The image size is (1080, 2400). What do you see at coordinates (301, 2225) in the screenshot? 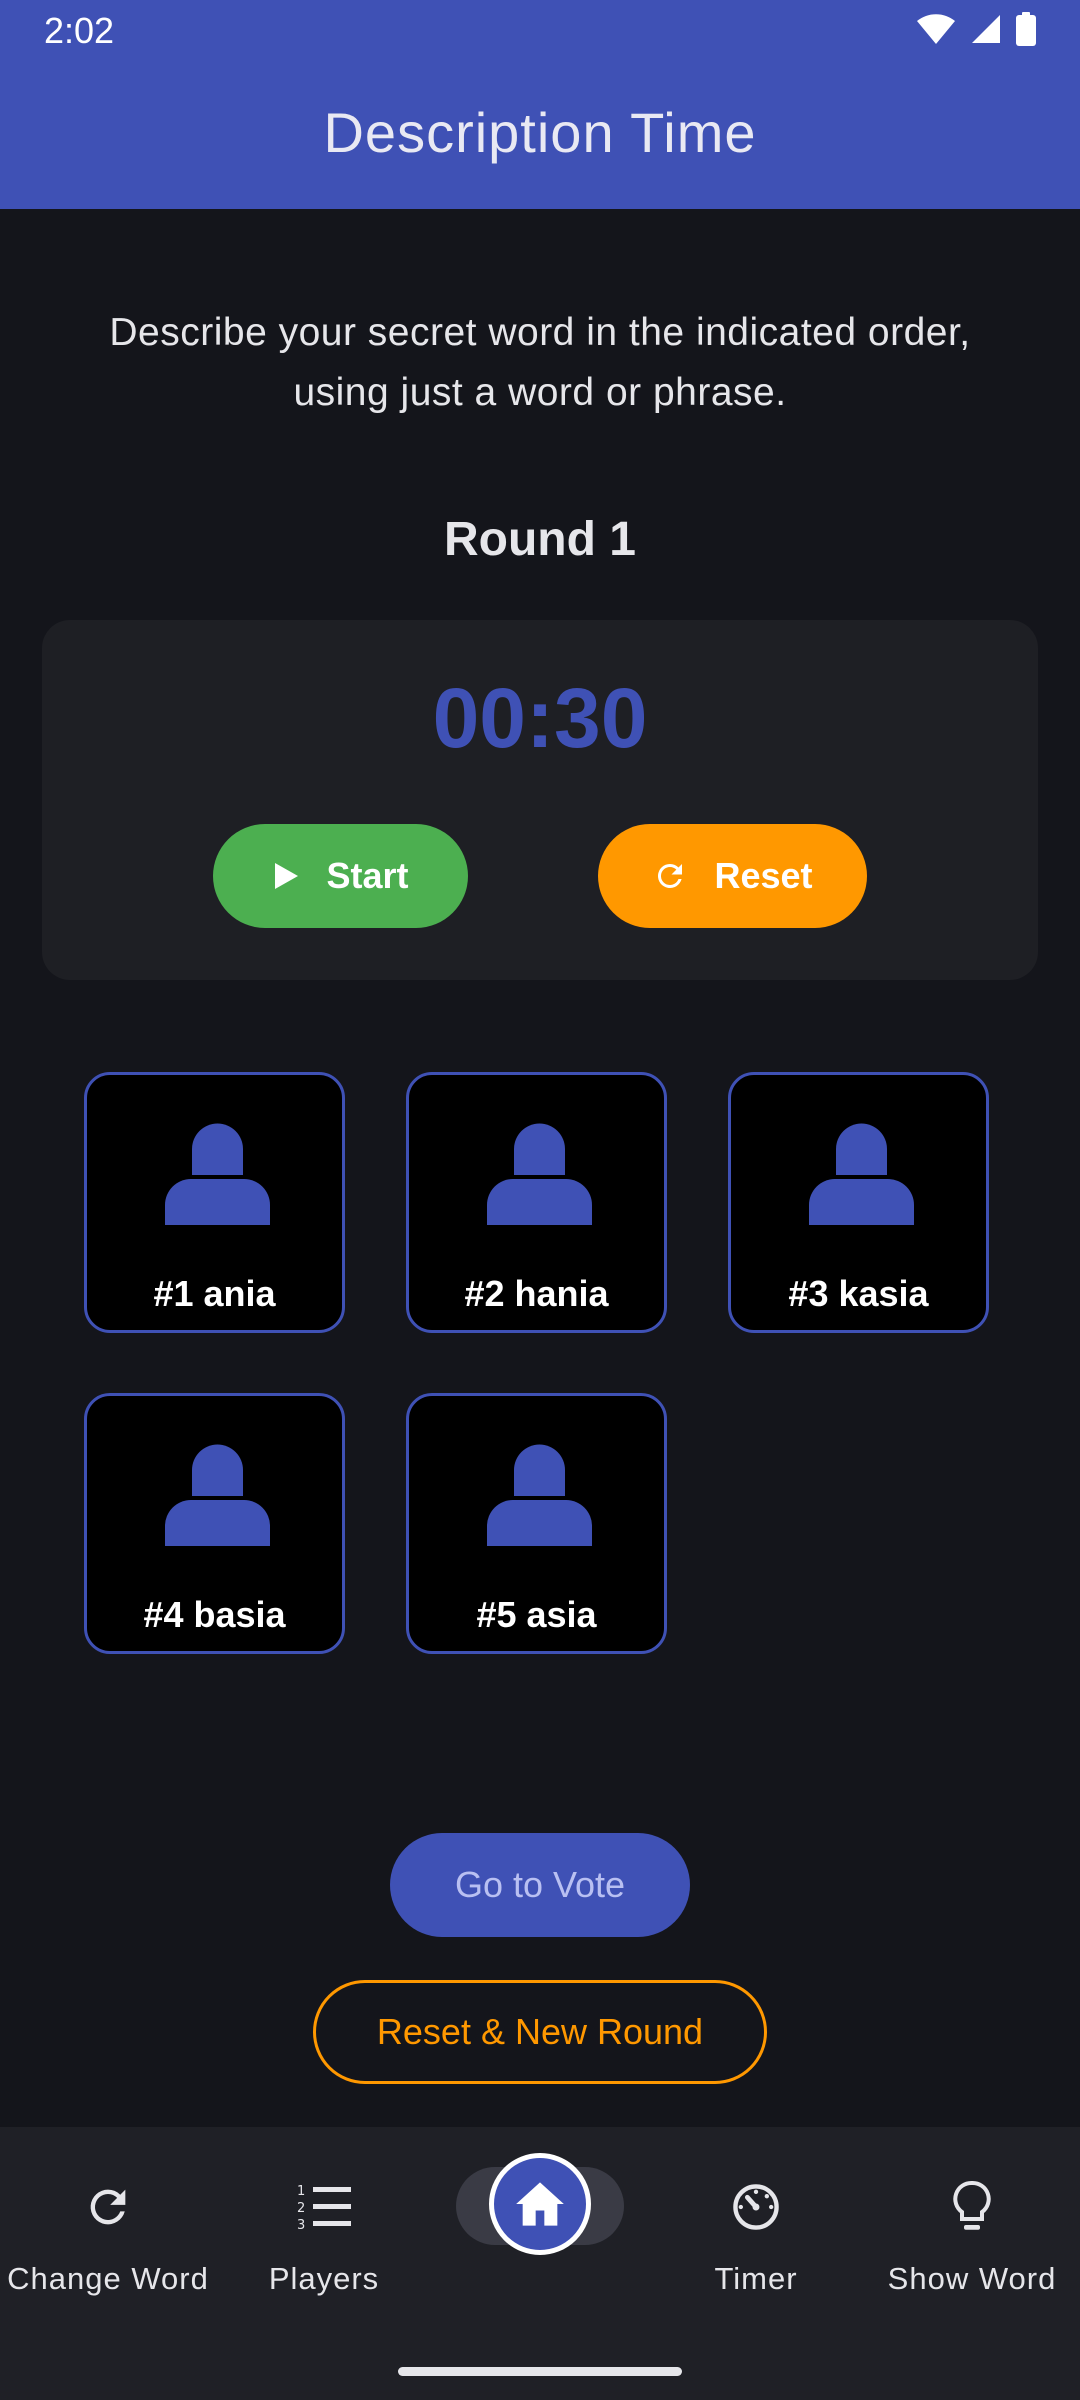
I see `svg-text: 3` at bounding box center [301, 2225].